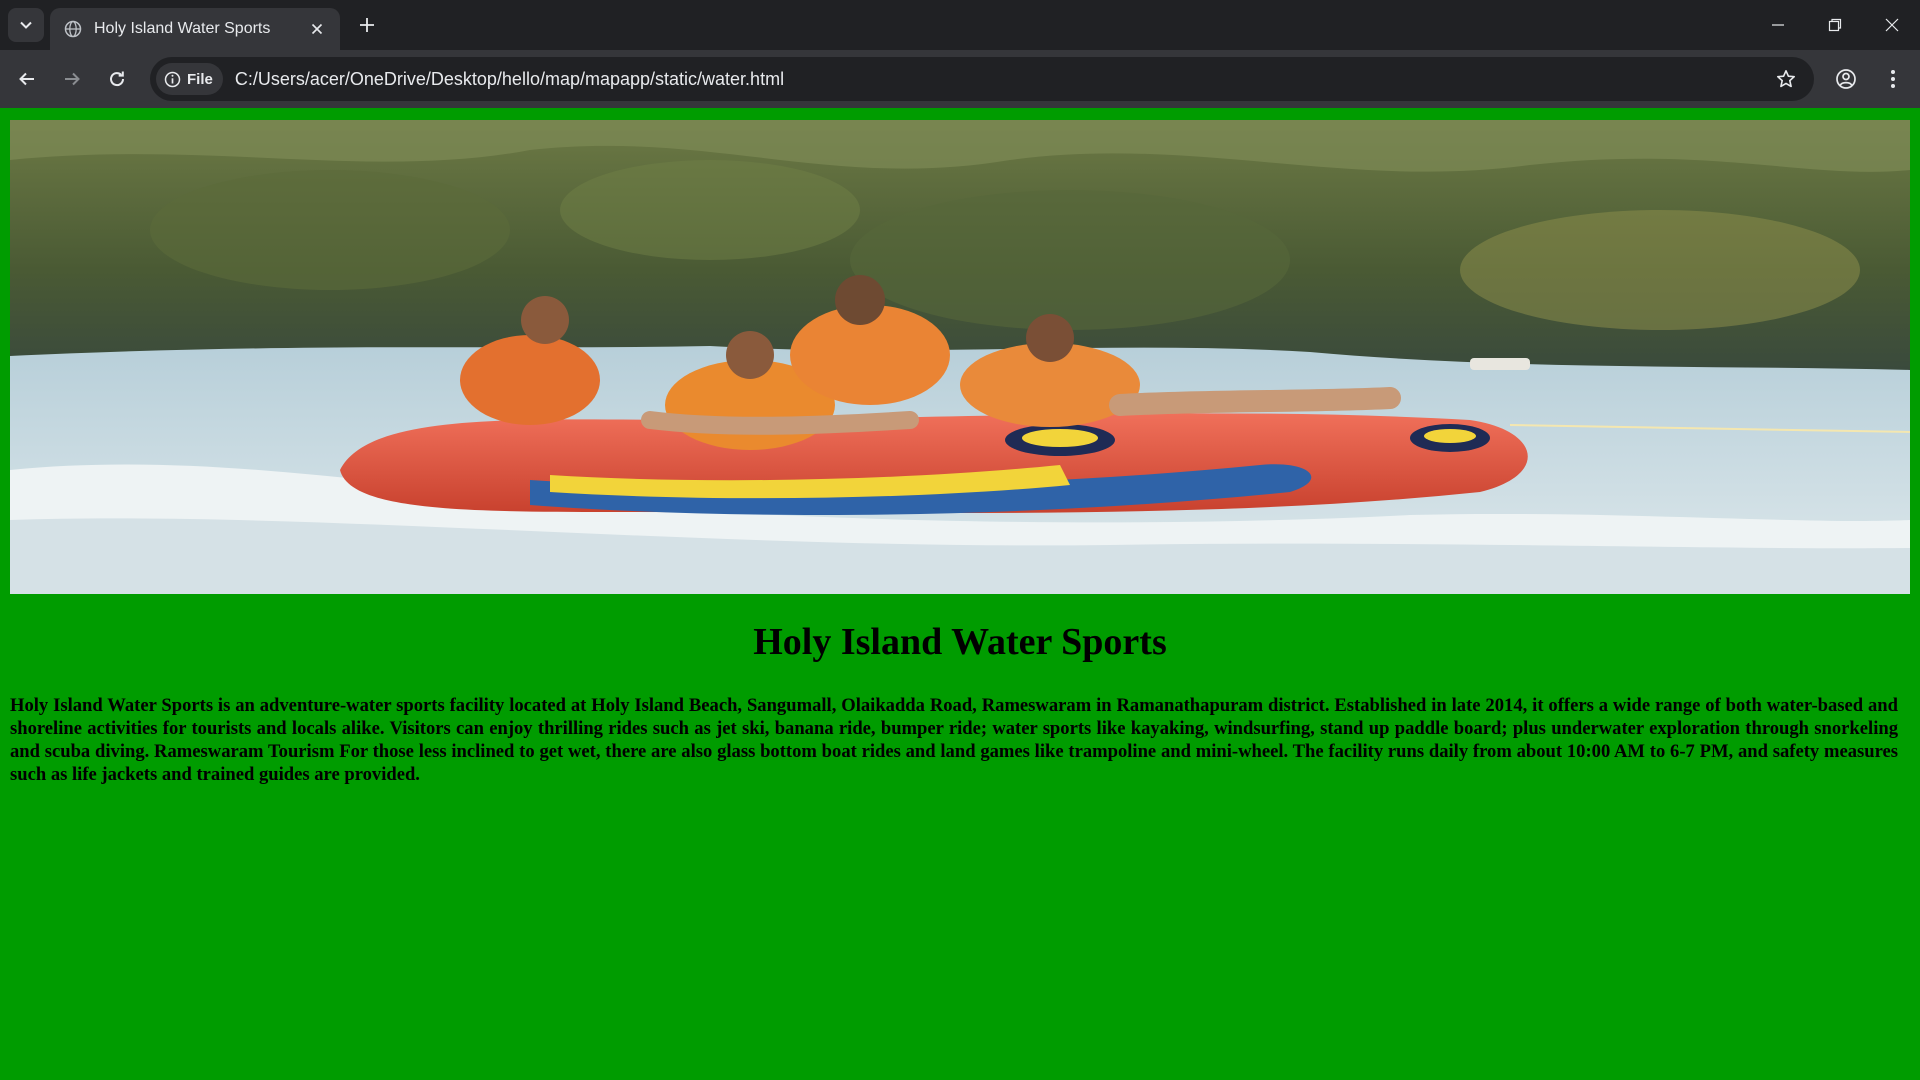  I want to click on new-tab-button, so click(367, 25).